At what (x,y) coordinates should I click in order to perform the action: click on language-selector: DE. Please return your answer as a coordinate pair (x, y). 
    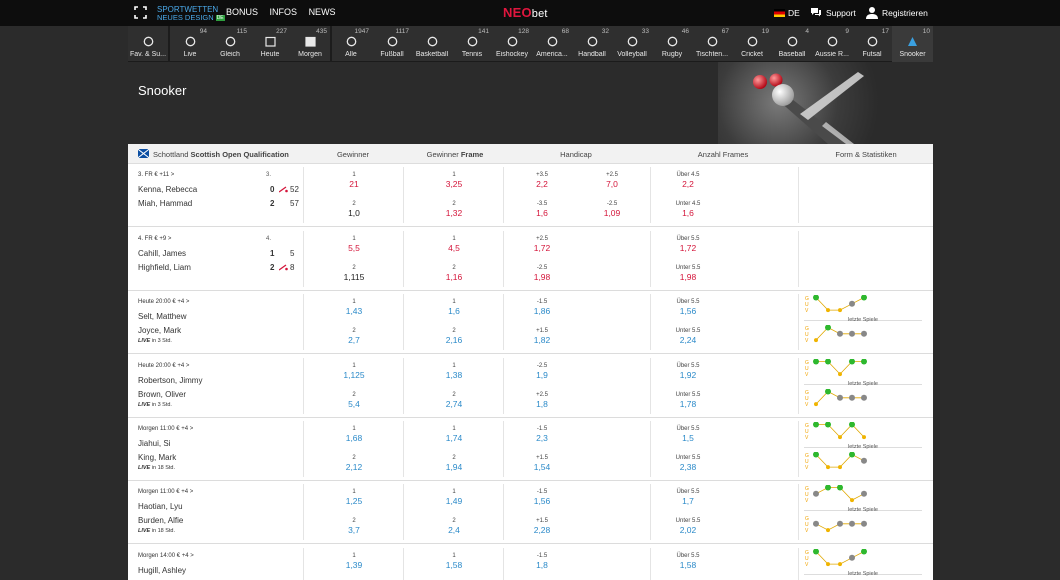
    Looking at the image, I should click on (794, 13).